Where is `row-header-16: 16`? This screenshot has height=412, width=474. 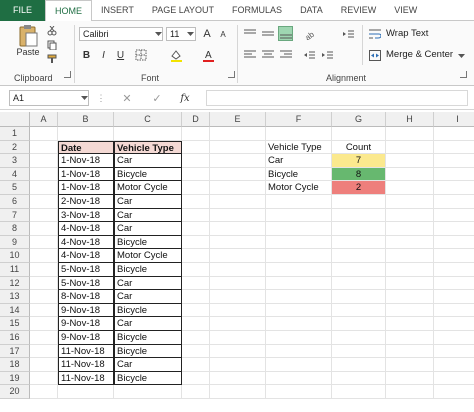 row-header-16: 16 is located at coordinates (15, 338).